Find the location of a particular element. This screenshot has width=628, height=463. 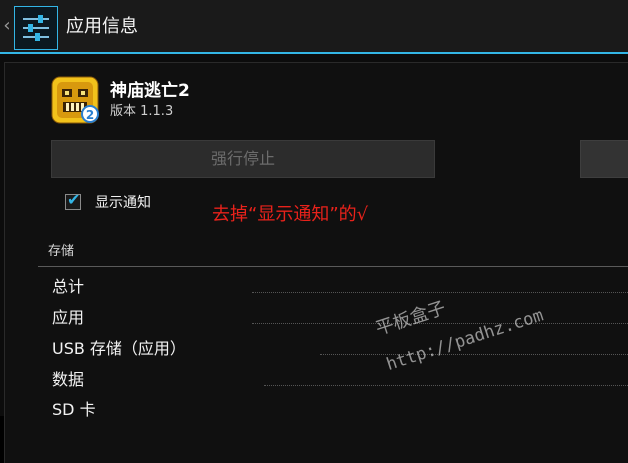

show-notifications-checkbox: ✔ is located at coordinates (73, 200).